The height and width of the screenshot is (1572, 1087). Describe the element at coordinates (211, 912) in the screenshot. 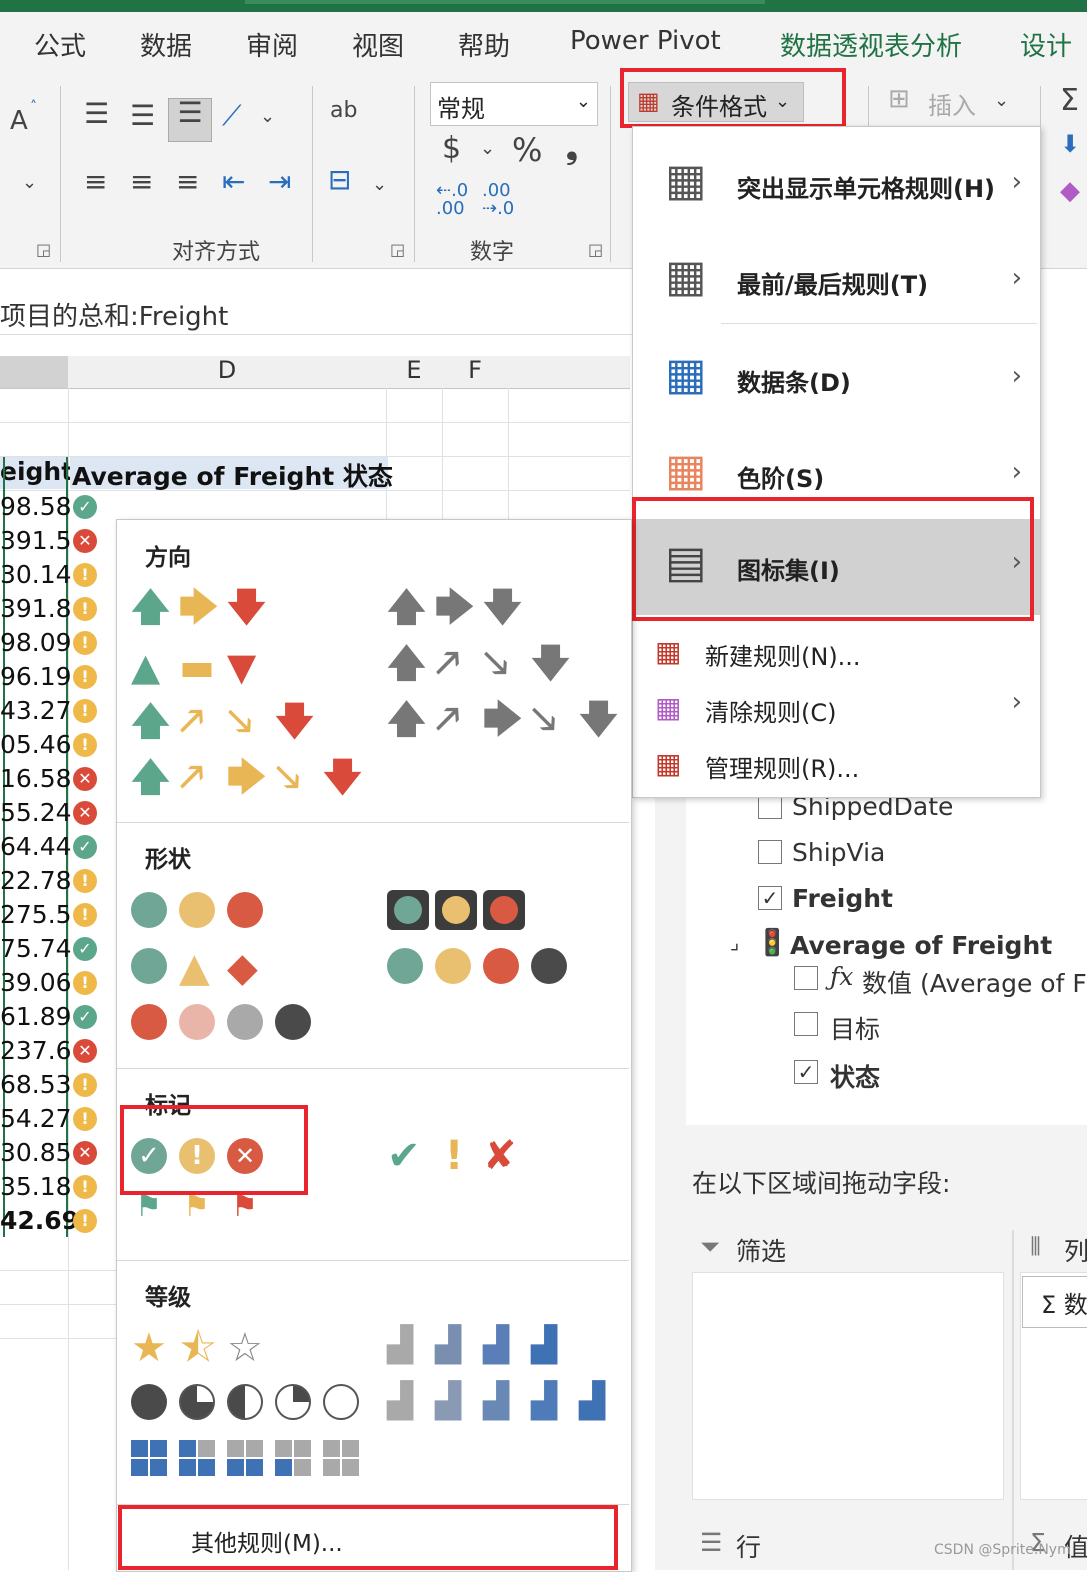

I see `icon-set-3-traffic-lights-unrimmed` at that location.